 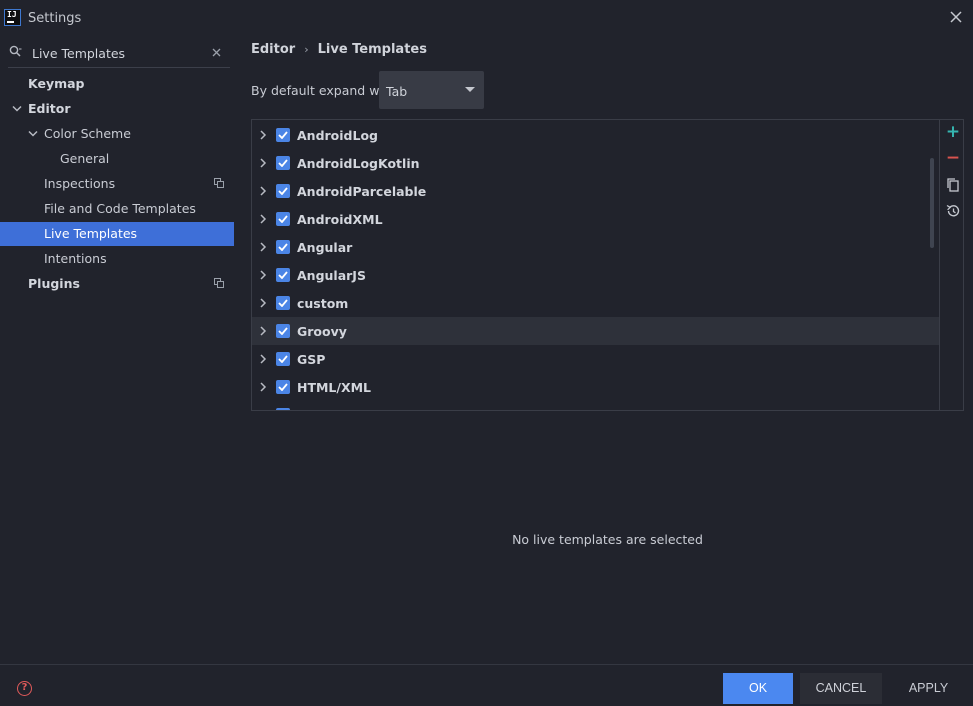 I want to click on sidebar-item-live-templates: Live Templates, so click(x=117, y=234).